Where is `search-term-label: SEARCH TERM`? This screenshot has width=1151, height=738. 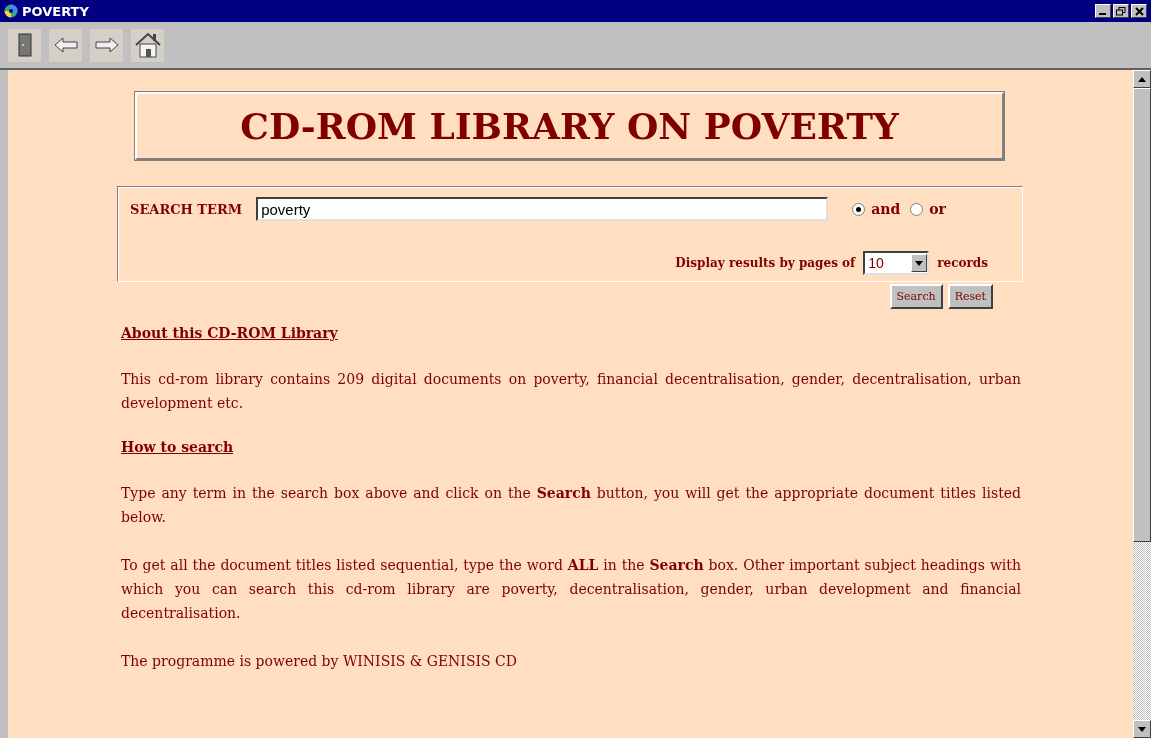 search-term-label: SEARCH TERM is located at coordinates (186, 209).